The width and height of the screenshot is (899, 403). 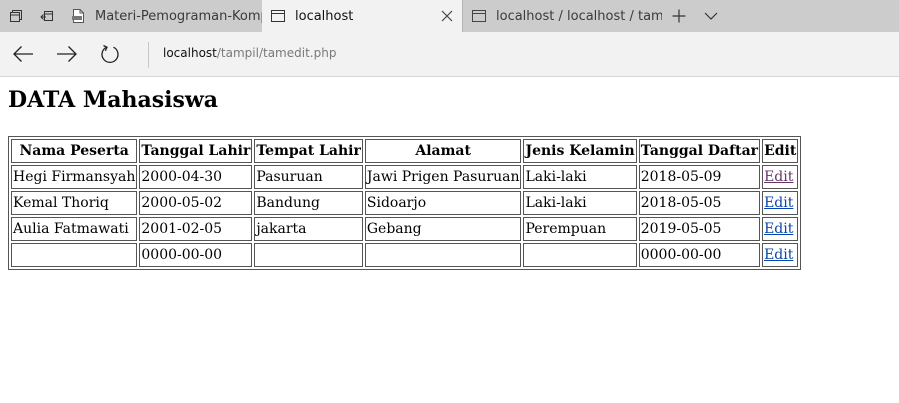 I want to click on header-edit: Edit, so click(x=780, y=151).